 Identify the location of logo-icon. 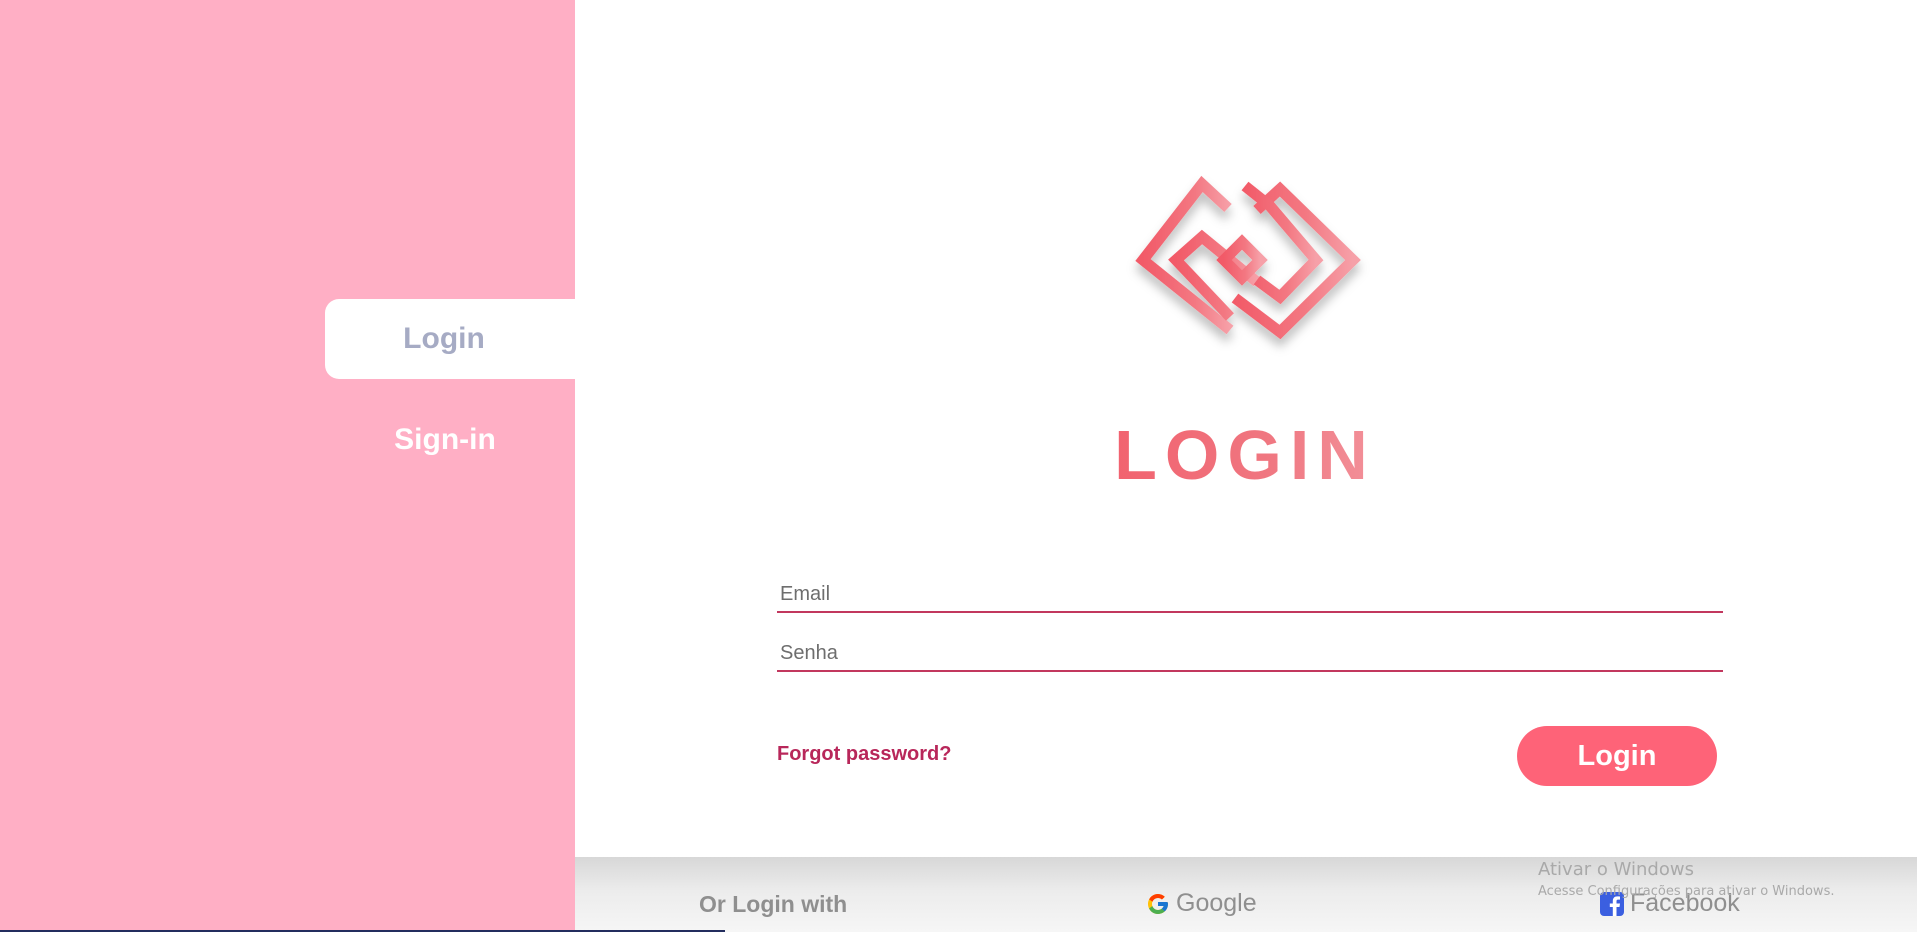
(1248, 257).